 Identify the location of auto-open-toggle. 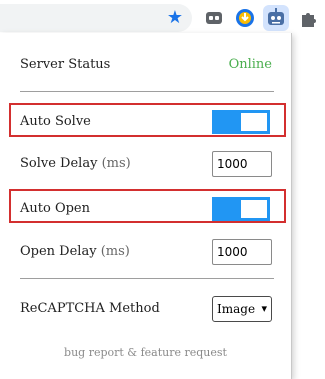
(241, 209).